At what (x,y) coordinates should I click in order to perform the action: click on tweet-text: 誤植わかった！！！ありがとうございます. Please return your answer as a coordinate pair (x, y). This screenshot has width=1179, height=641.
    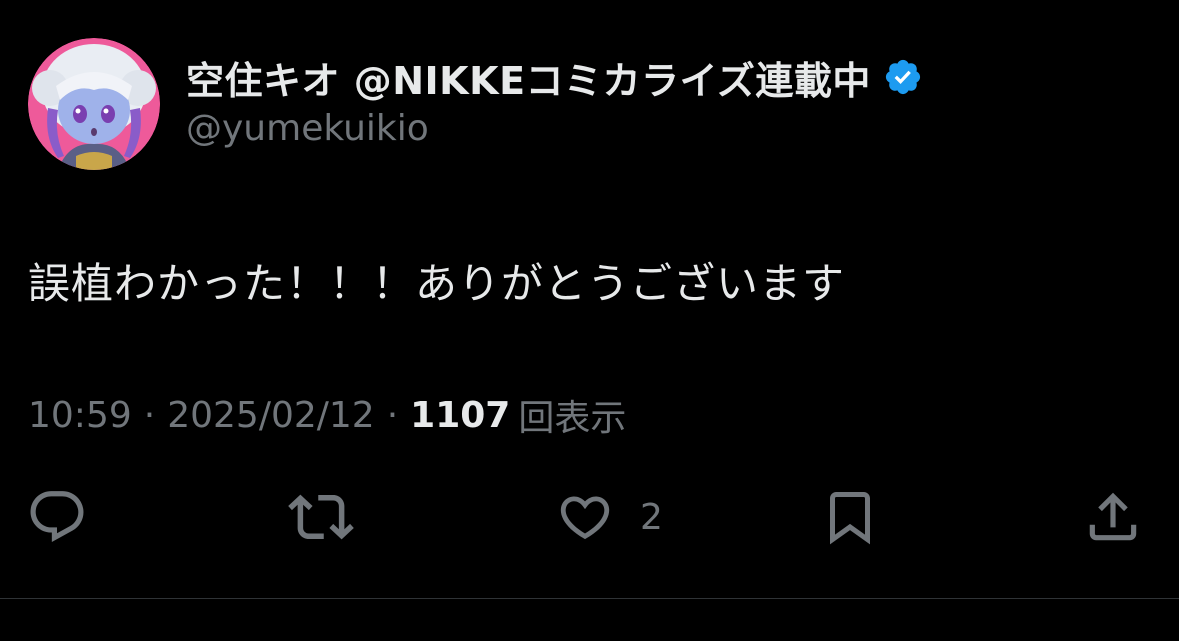
    Looking at the image, I should click on (437, 283).